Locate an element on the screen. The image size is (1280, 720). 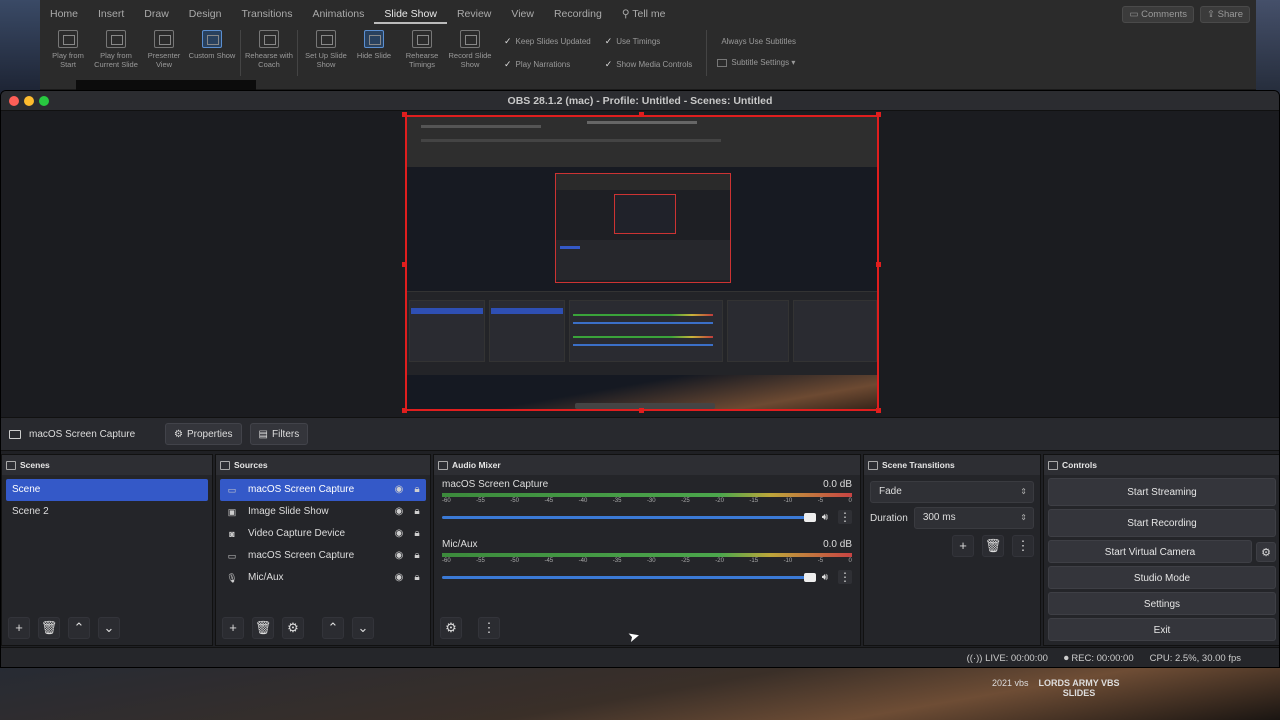
source-item: ◙ Video Capture Device ◉ 🔒︎ is located at coordinates (323, 534).